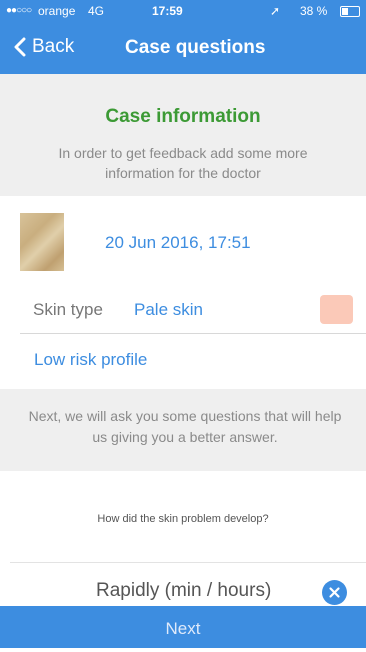  What do you see at coordinates (53, 46) in the screenshot?
I see `back-label: Back` at bounding box center [53, 46].